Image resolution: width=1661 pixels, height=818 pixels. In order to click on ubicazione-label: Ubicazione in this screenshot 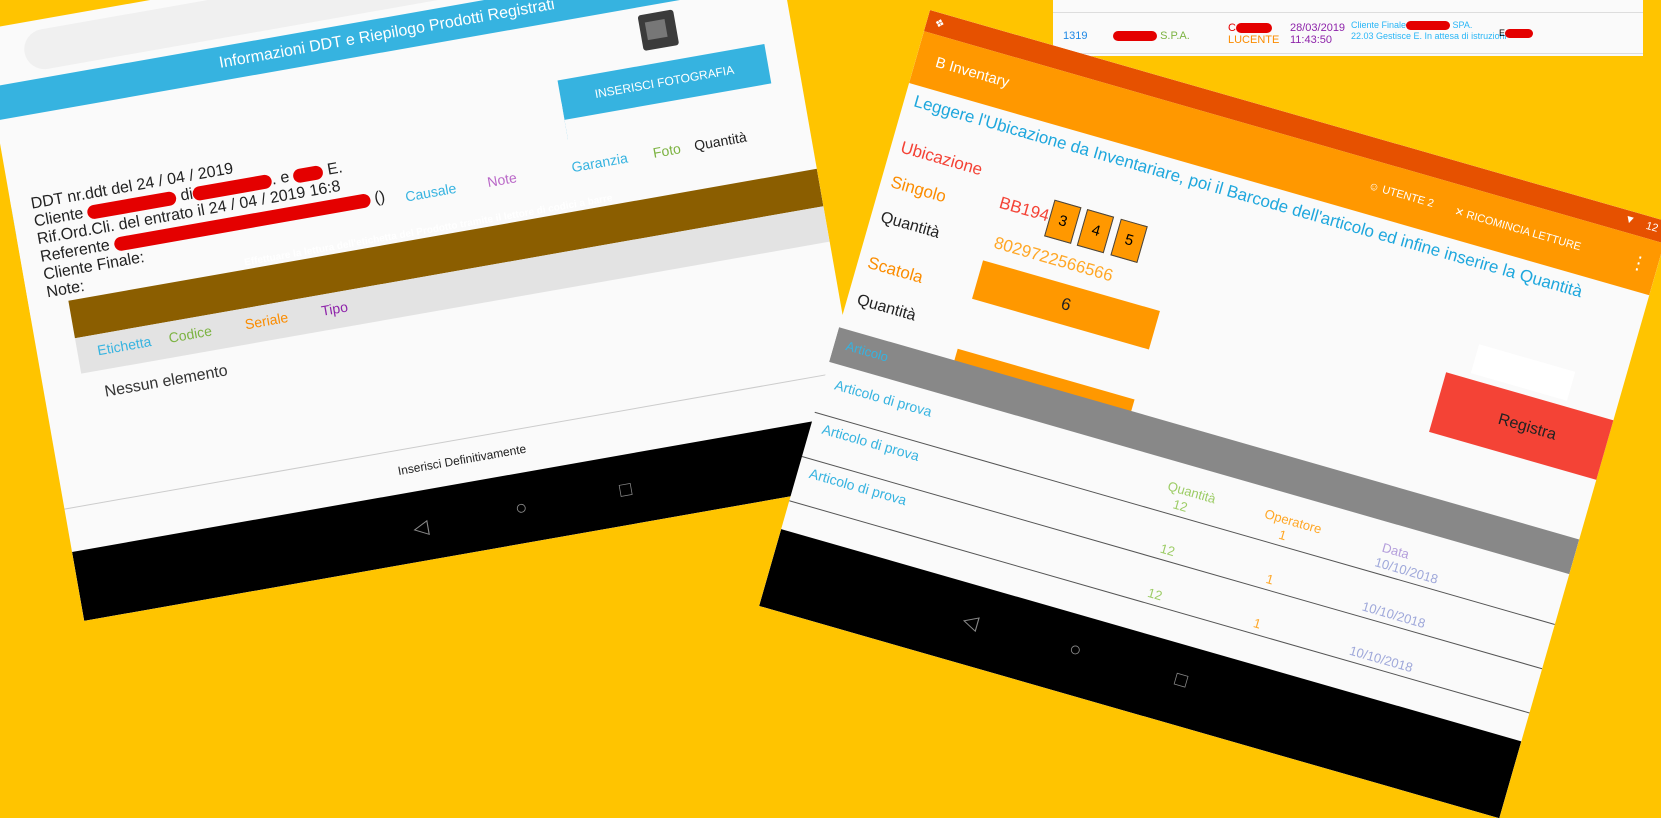, I will do `click(941, 158)`.